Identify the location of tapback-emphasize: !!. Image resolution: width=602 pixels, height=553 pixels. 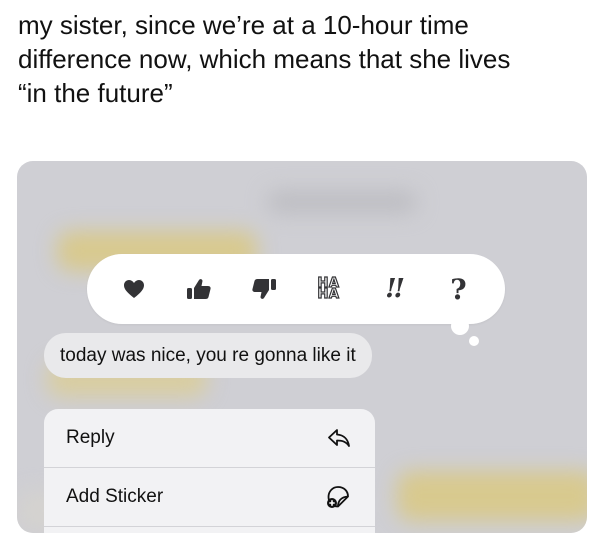
(394, 289).